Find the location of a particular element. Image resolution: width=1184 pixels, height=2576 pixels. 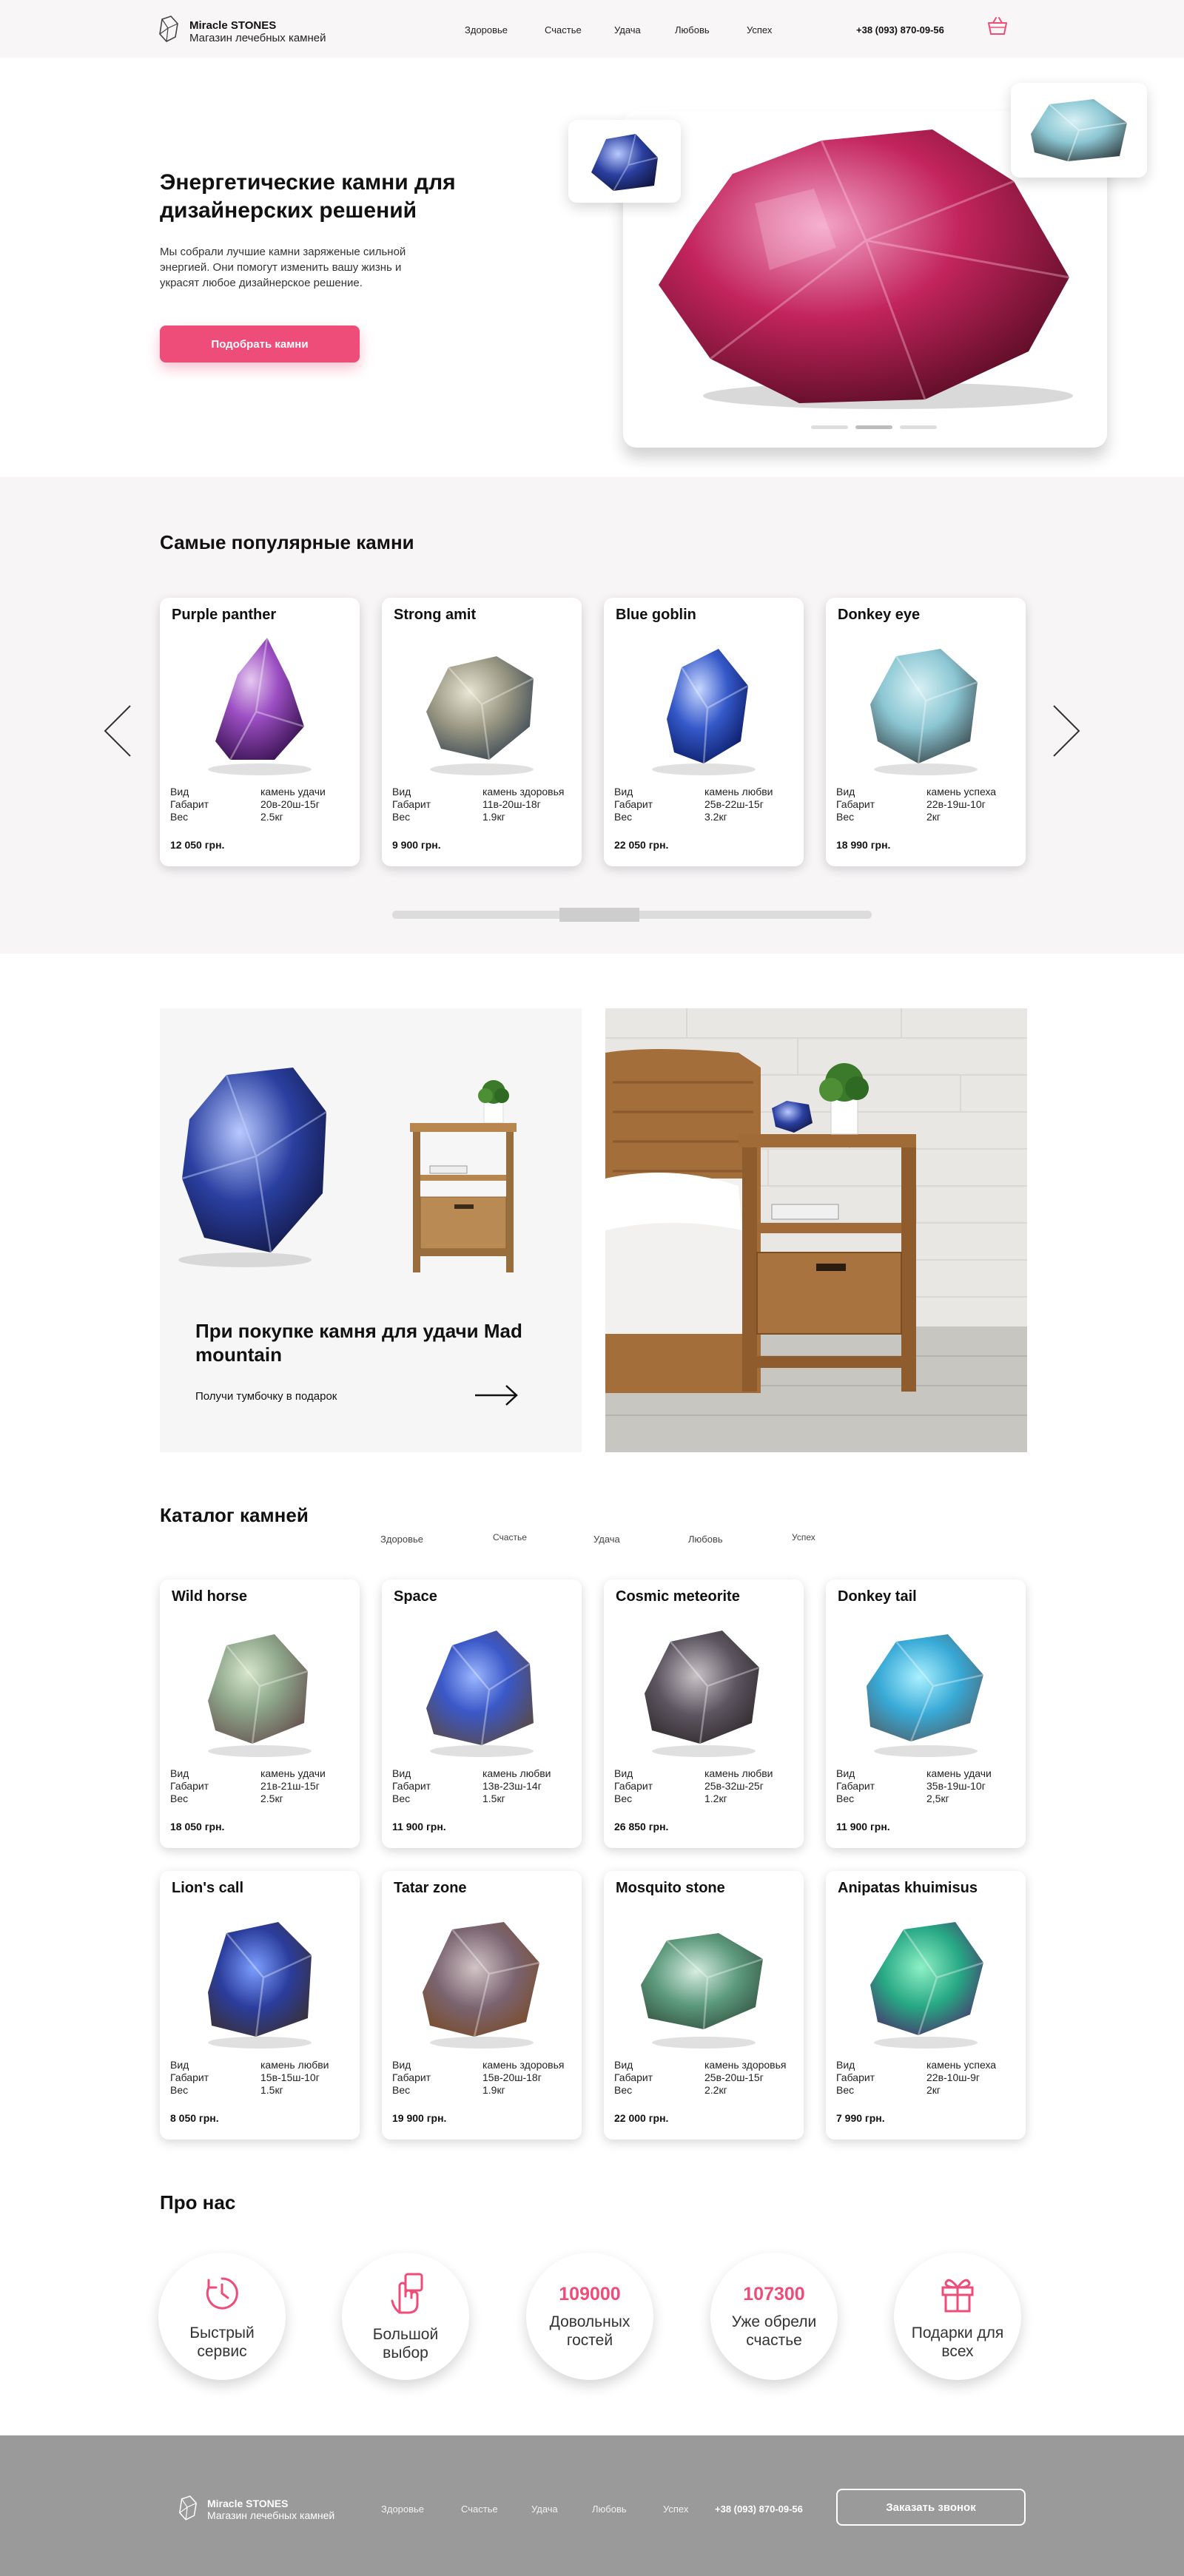

product-name: Strong amit is located at coordinates (435, 615).